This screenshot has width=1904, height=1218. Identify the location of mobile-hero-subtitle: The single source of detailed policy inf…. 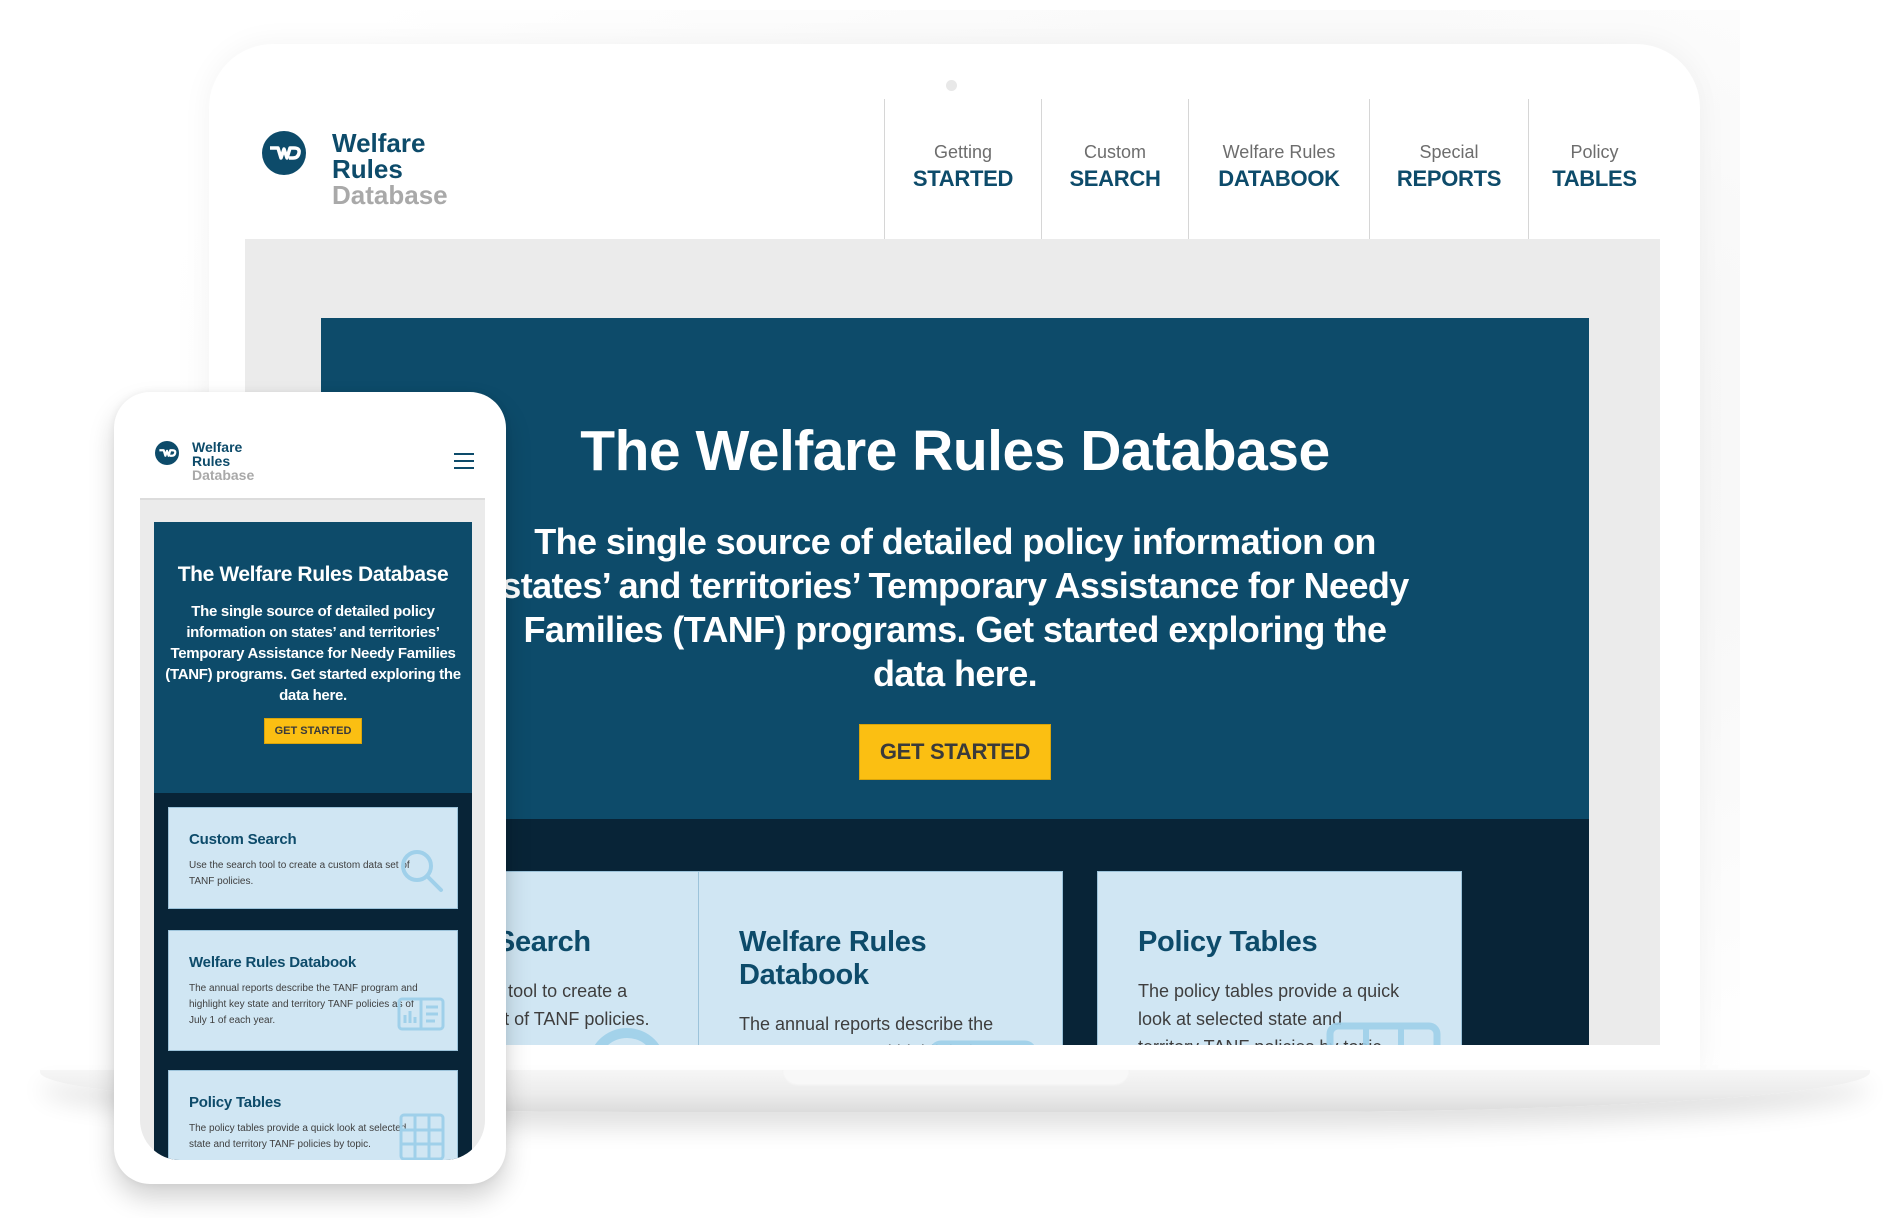
(313, 653).